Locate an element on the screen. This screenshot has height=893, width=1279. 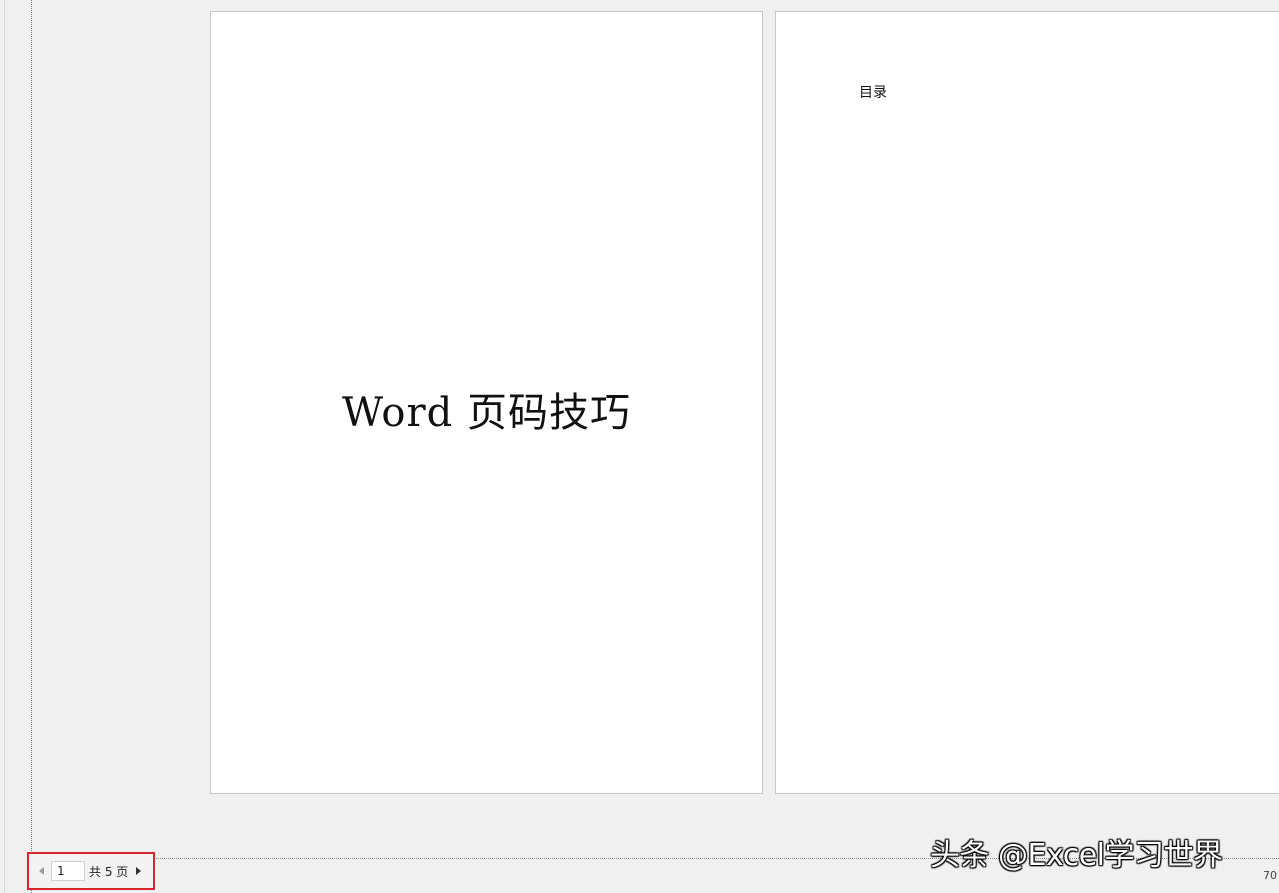
zoom-level: 70 is located at coordinates (1271, 875).